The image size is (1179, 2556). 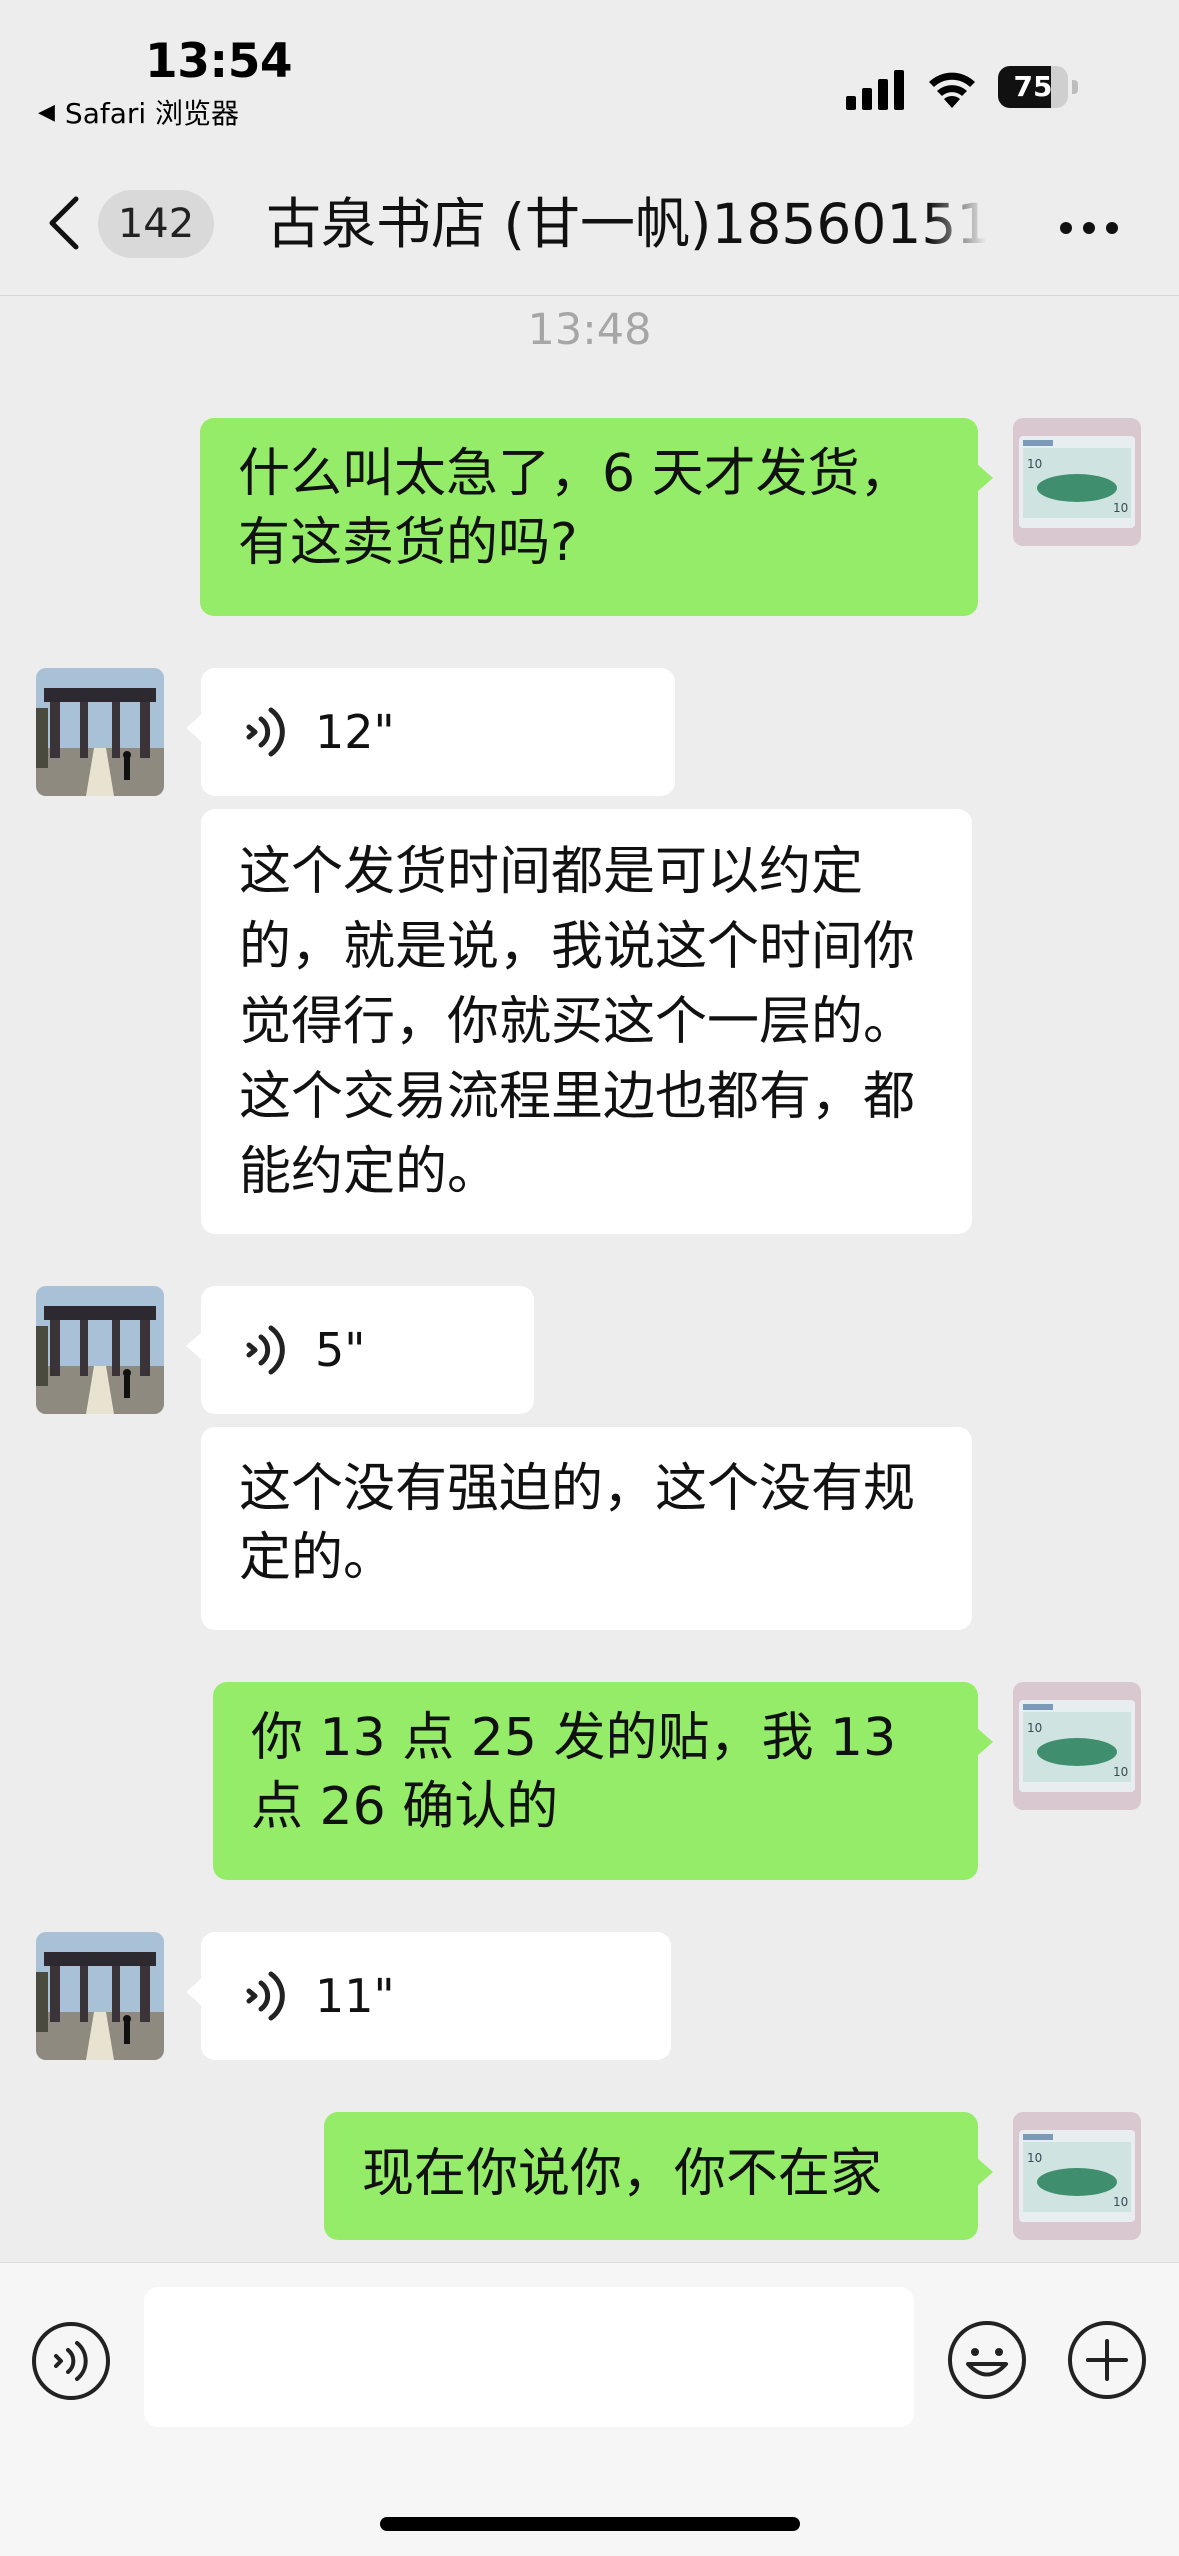 What do you see at coordinates (340, 1350) in the screenshot?
I see `voice-duration: 5"` at bounding box center [340, 1350].